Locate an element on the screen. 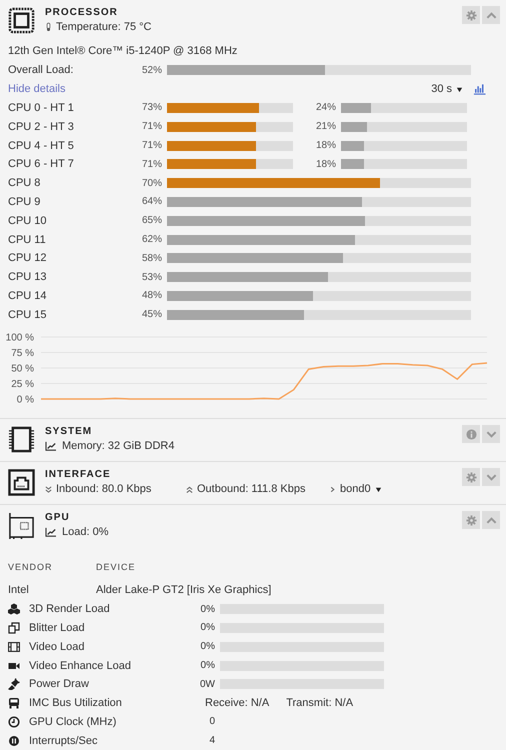 The image size is (506, 750). outbound-text: Outbound: 111.8 Kbps is located at coordinates (251, 489).